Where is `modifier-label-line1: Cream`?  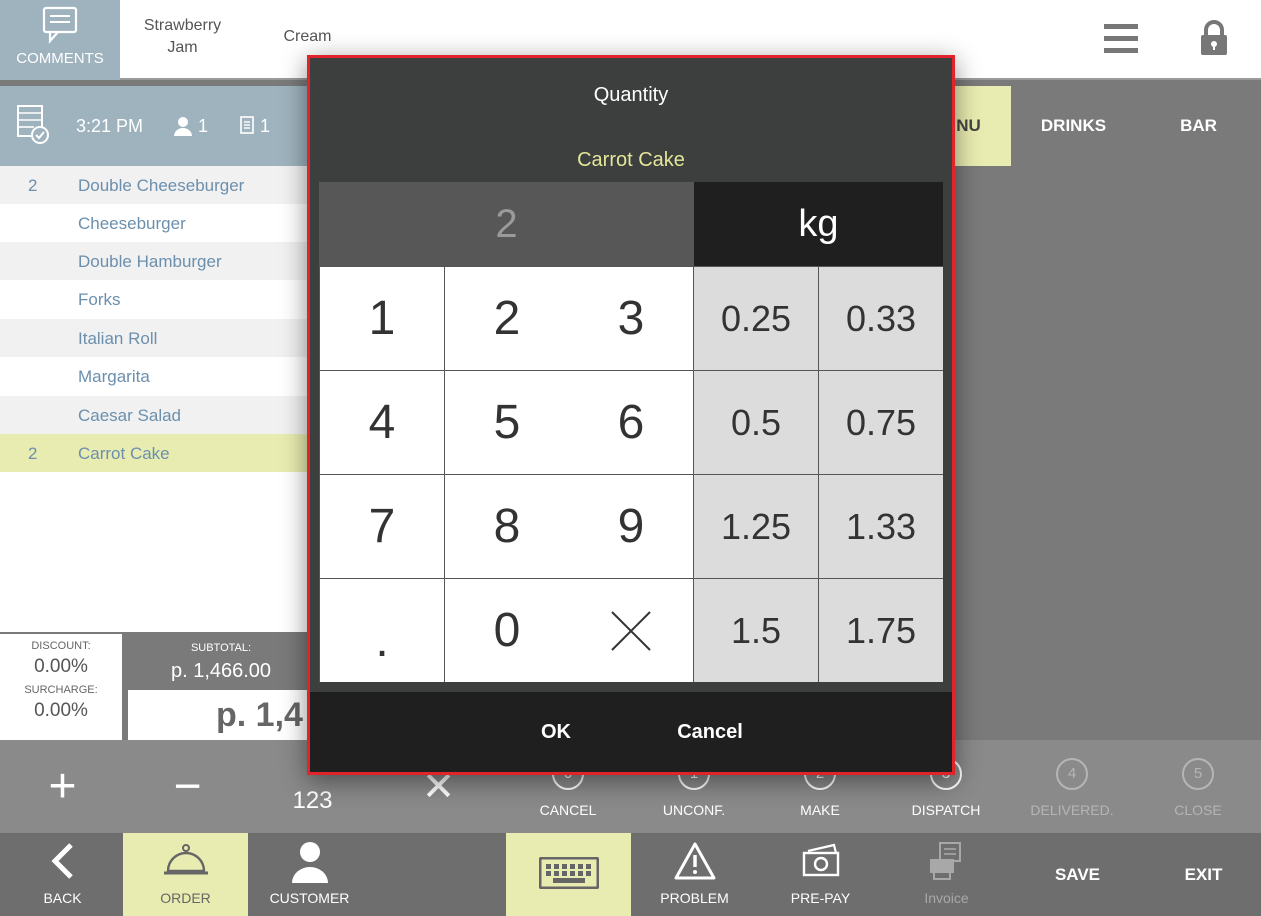
modifier-label-line1: Cream is located at coordinates (307, 36).